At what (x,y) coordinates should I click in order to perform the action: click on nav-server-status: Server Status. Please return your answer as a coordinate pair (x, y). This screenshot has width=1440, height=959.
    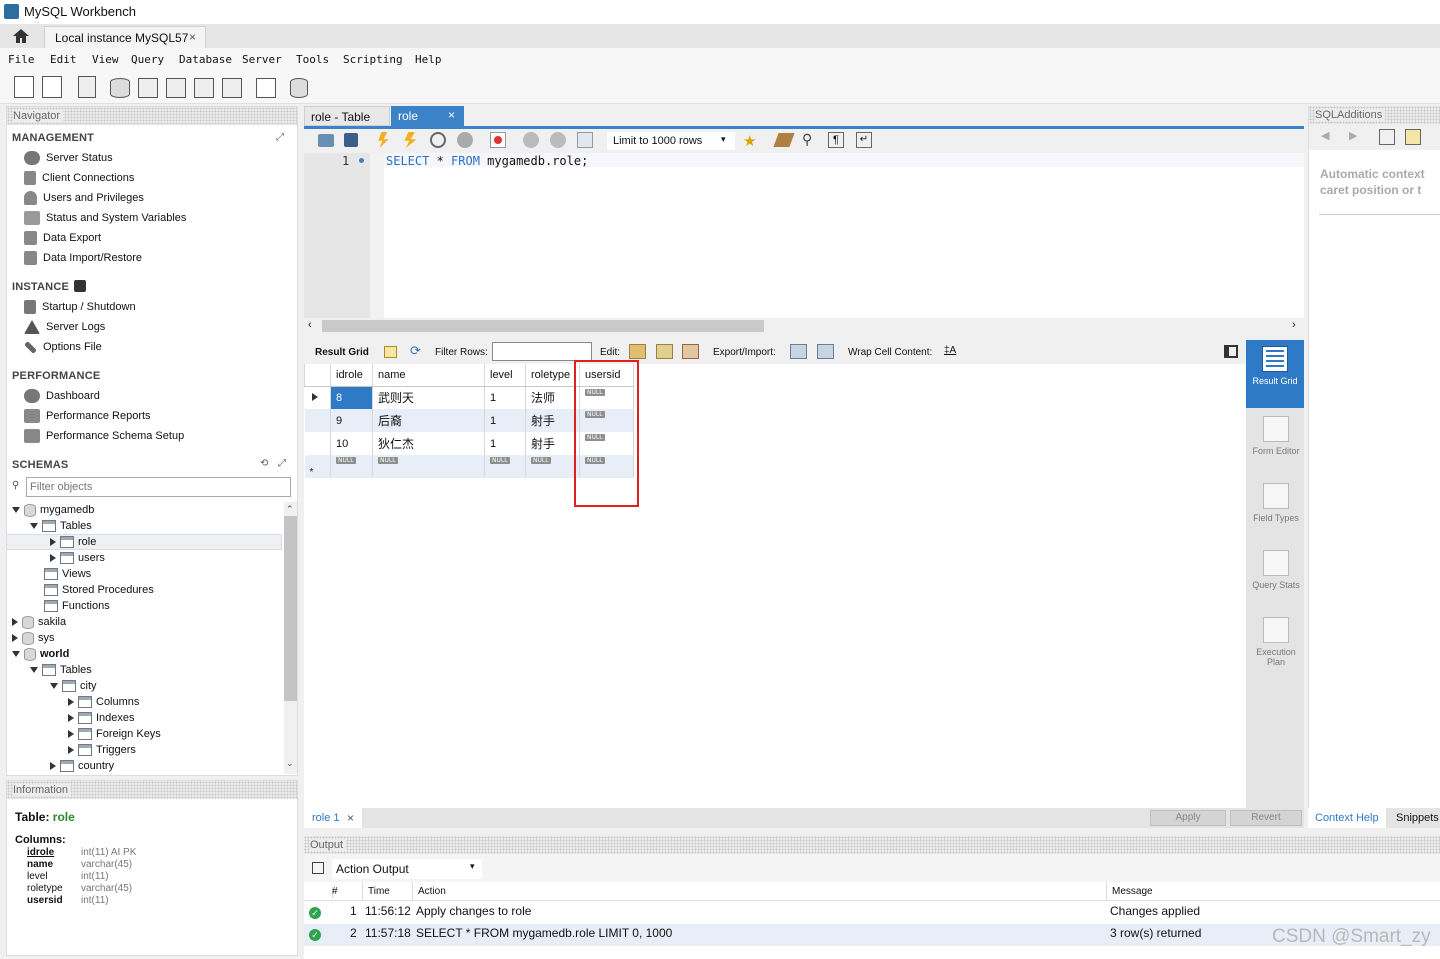
    Looking at the image, I should click on (68, 158).